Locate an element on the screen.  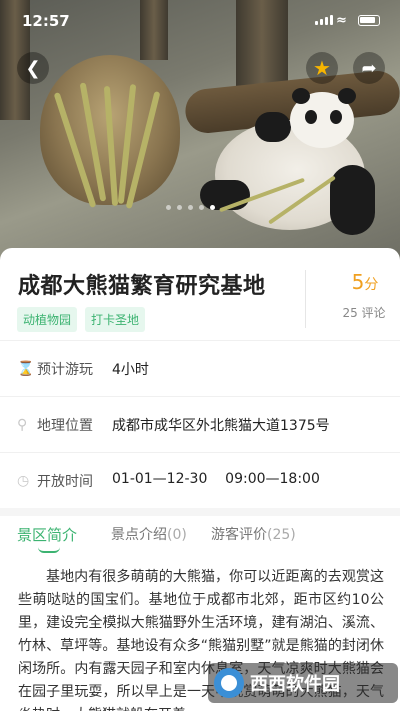
back-button: ❮ is located at coordinates (33, 68).